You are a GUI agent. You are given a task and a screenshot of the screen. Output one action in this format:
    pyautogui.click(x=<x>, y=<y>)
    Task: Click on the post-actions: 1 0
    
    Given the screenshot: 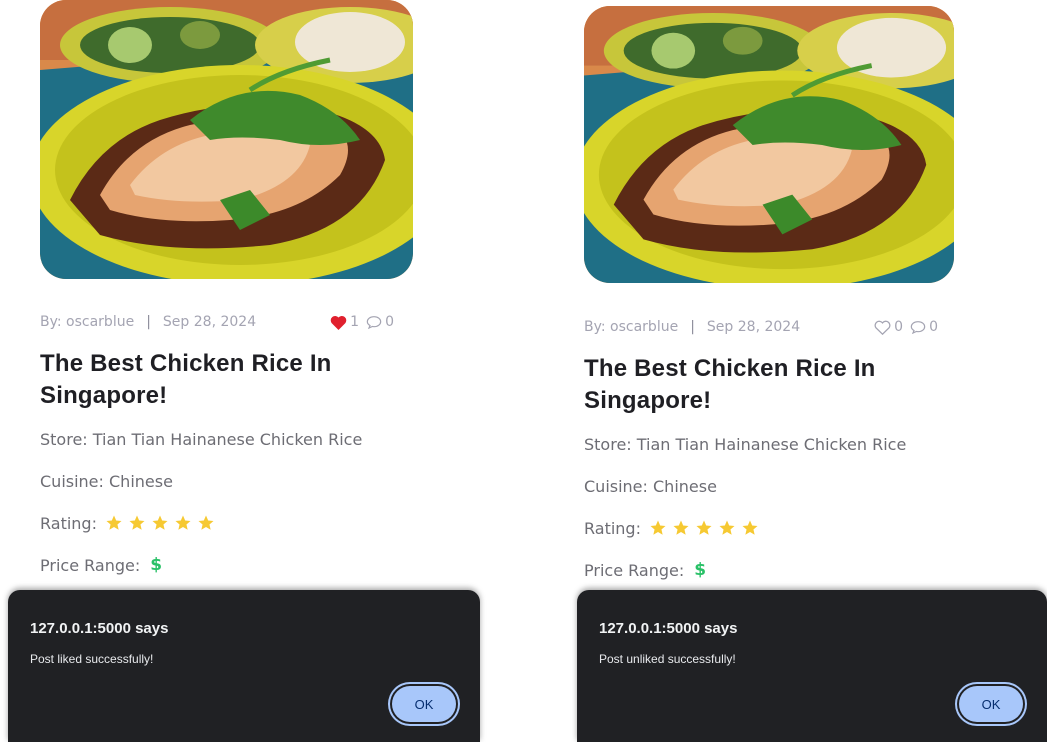 What is the action you would take?
    pyautogui.click(x=362, y=322)
    